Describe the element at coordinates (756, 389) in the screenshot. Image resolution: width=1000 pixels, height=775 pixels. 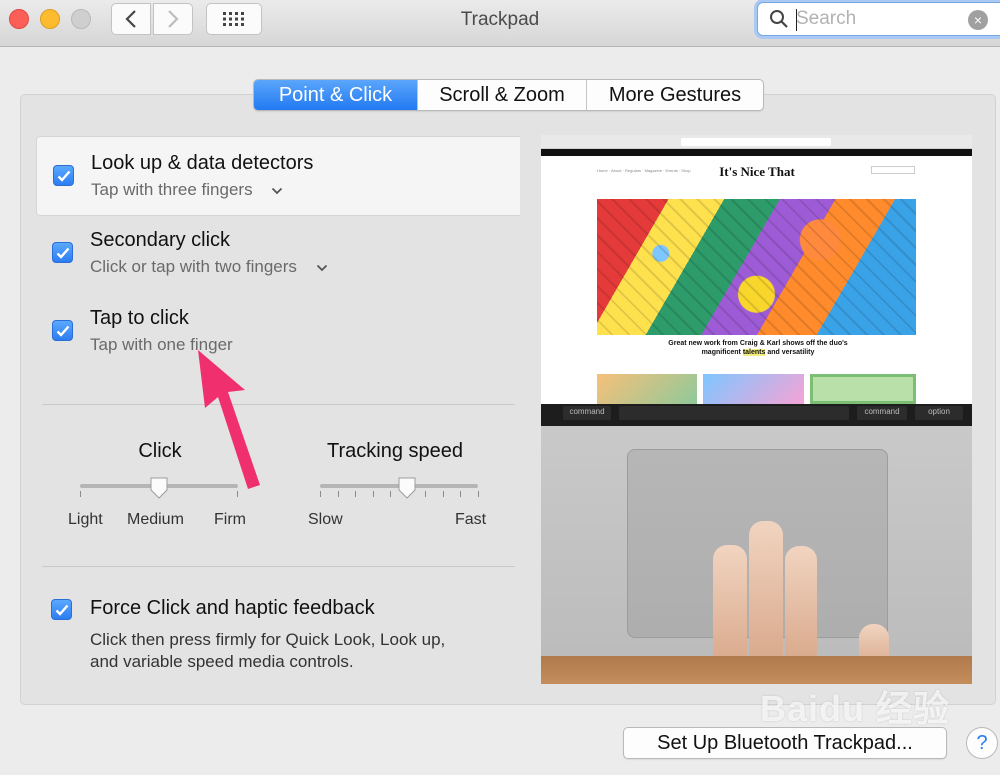
I see `article-thumbnails` at that location.